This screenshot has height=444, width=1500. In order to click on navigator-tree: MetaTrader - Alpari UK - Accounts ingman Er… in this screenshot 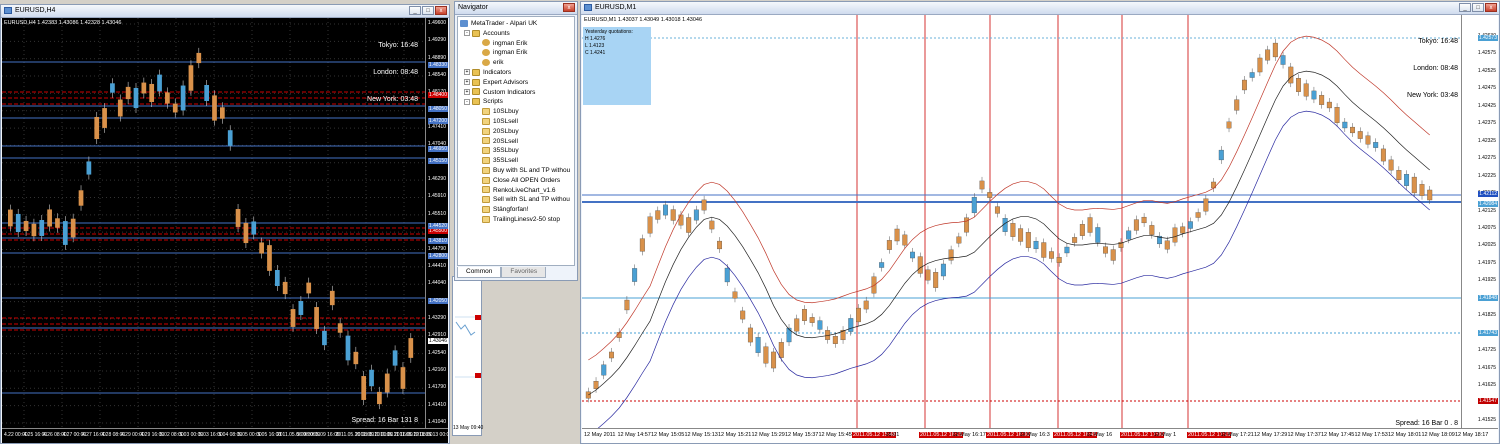, I will do `click(516, 141)`.